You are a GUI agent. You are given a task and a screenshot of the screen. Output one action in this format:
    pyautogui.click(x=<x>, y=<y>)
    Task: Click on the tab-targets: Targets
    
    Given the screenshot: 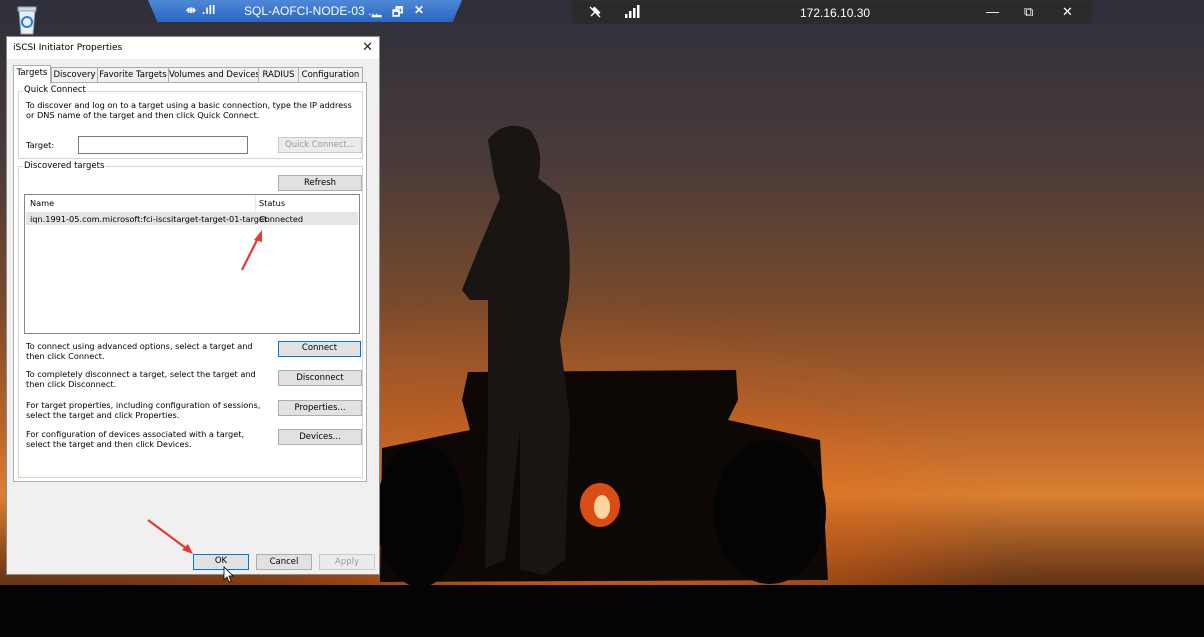 What is the action you would take?
    pyautogui.click(x=32, y=74)
    